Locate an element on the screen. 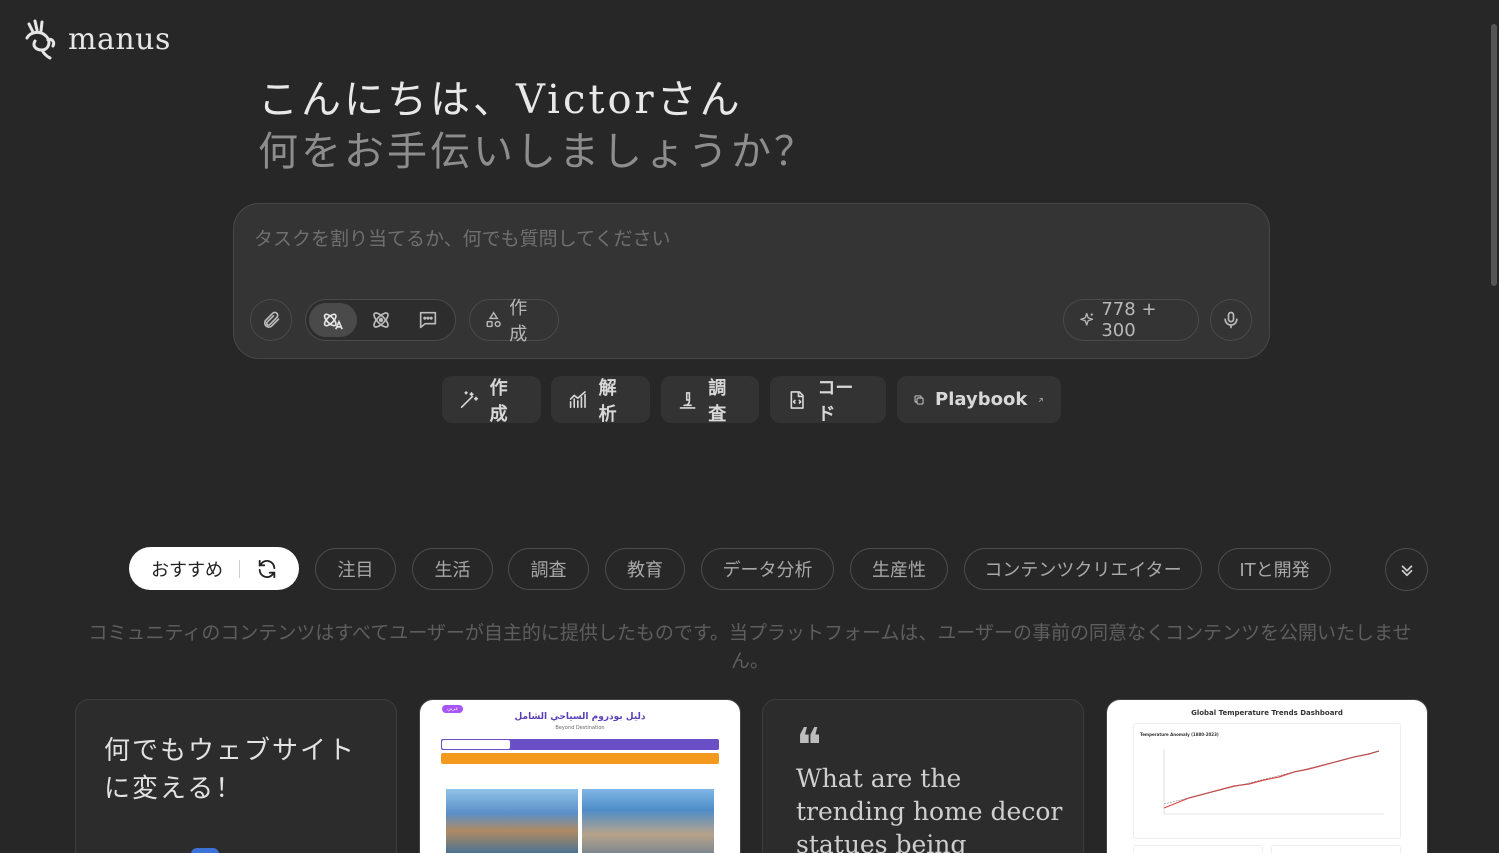  category-label: ITと開発 is located at coordinates (1274, 570).